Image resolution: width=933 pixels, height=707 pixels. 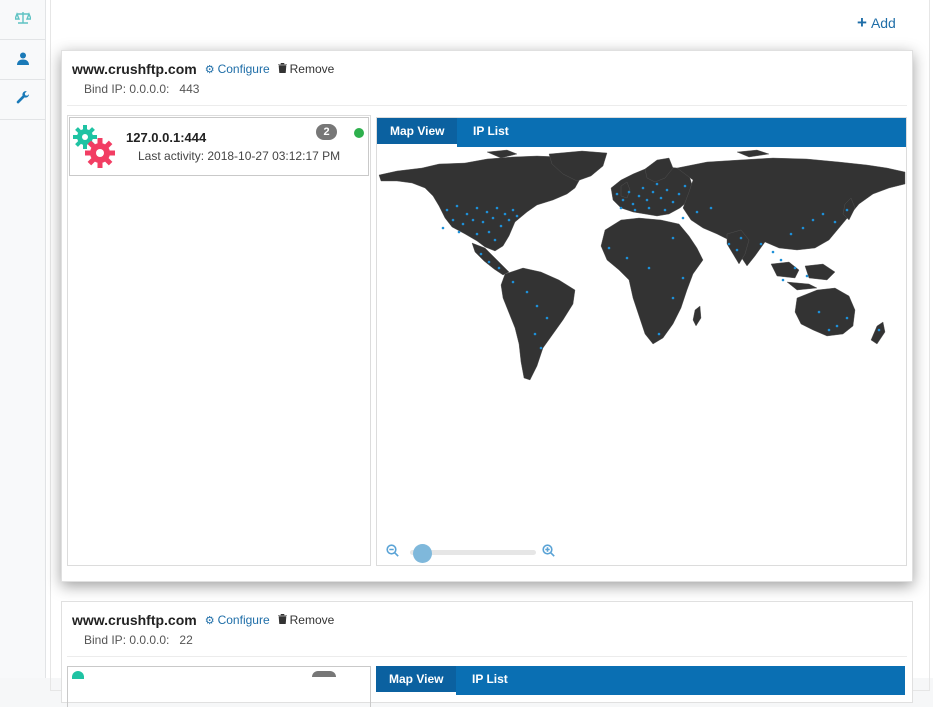 I want to click on sidebar, so click(x=23, y=339).